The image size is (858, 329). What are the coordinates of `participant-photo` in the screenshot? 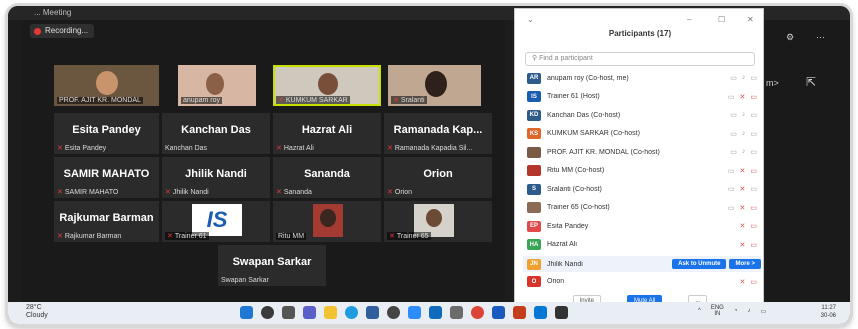 It's located at (328, 220).